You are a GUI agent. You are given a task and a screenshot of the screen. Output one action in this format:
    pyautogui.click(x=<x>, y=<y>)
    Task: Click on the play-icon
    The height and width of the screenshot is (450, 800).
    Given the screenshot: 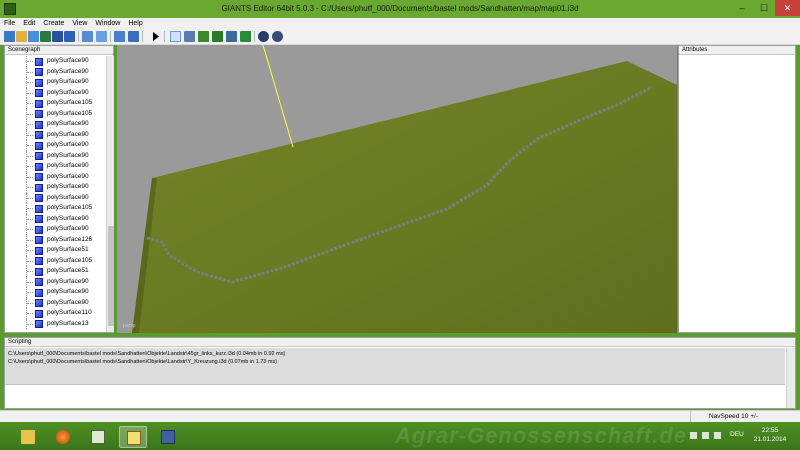 What is the action you would take?
    pyautogui.click(x=155, y=36)
    